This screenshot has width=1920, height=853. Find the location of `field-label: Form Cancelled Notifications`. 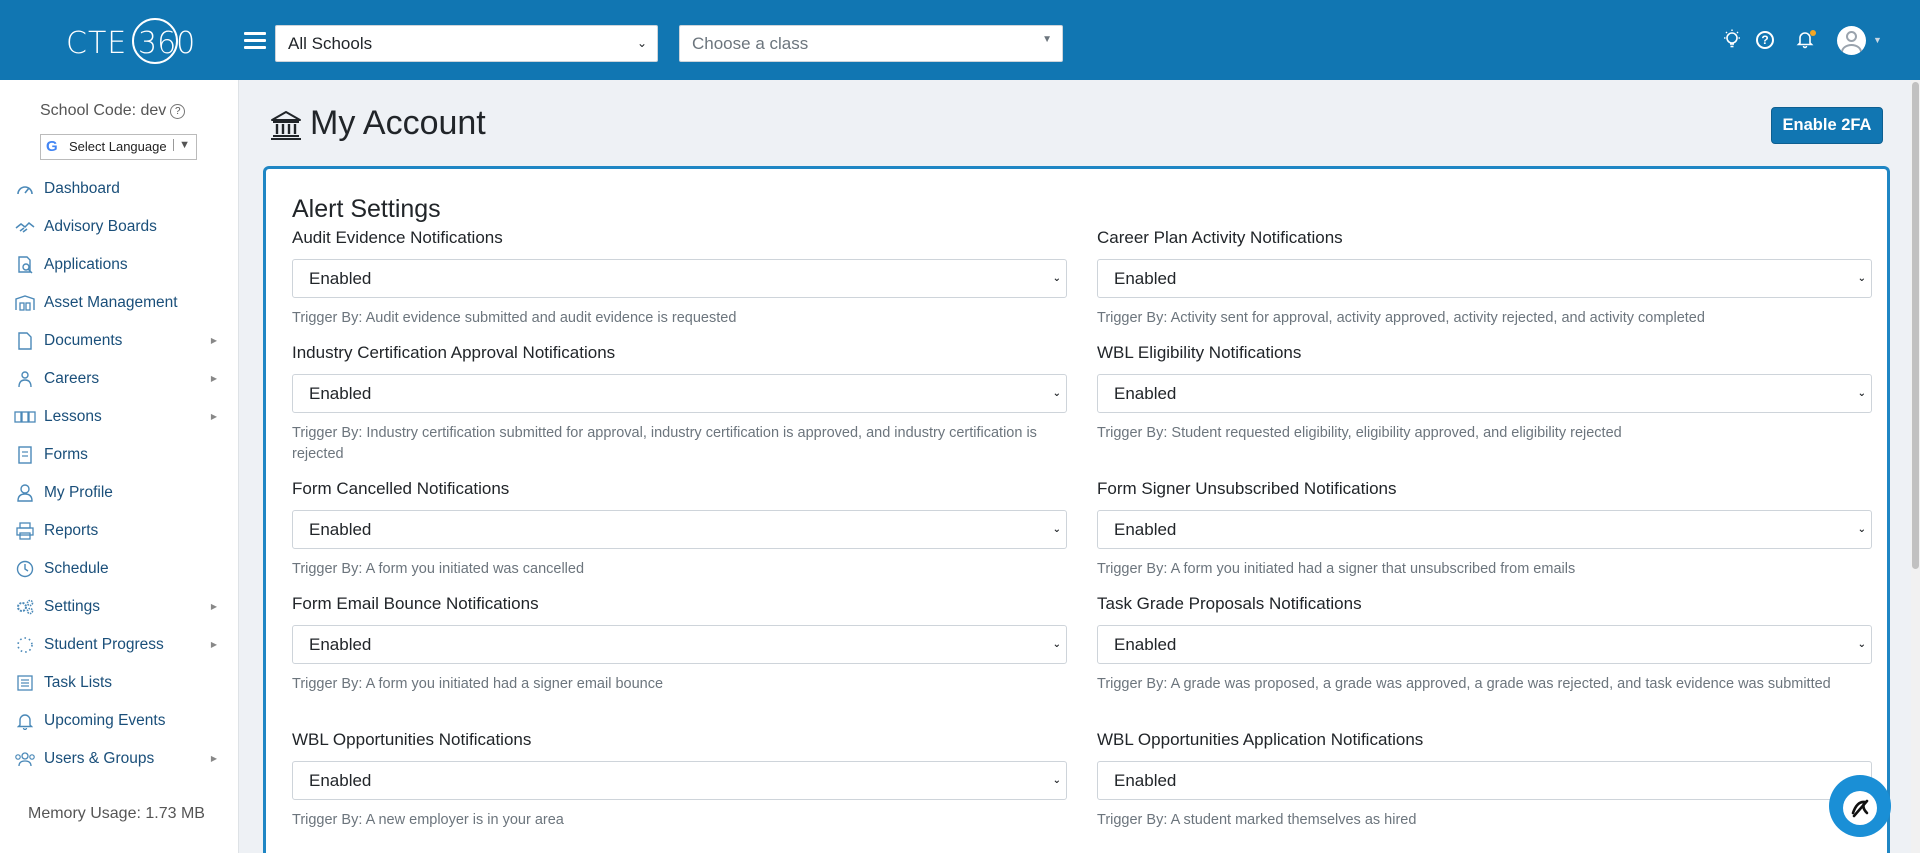

field-label: Form Cancelled Notifications is located at coordinates (401, 488).